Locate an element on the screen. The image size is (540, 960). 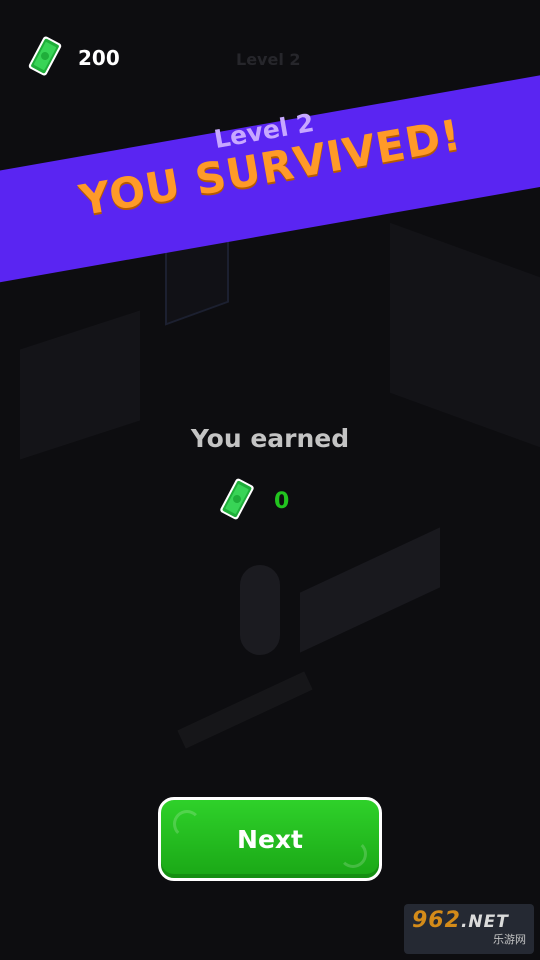
watermark-suffix: .NET is located at coordinates (484, 922).